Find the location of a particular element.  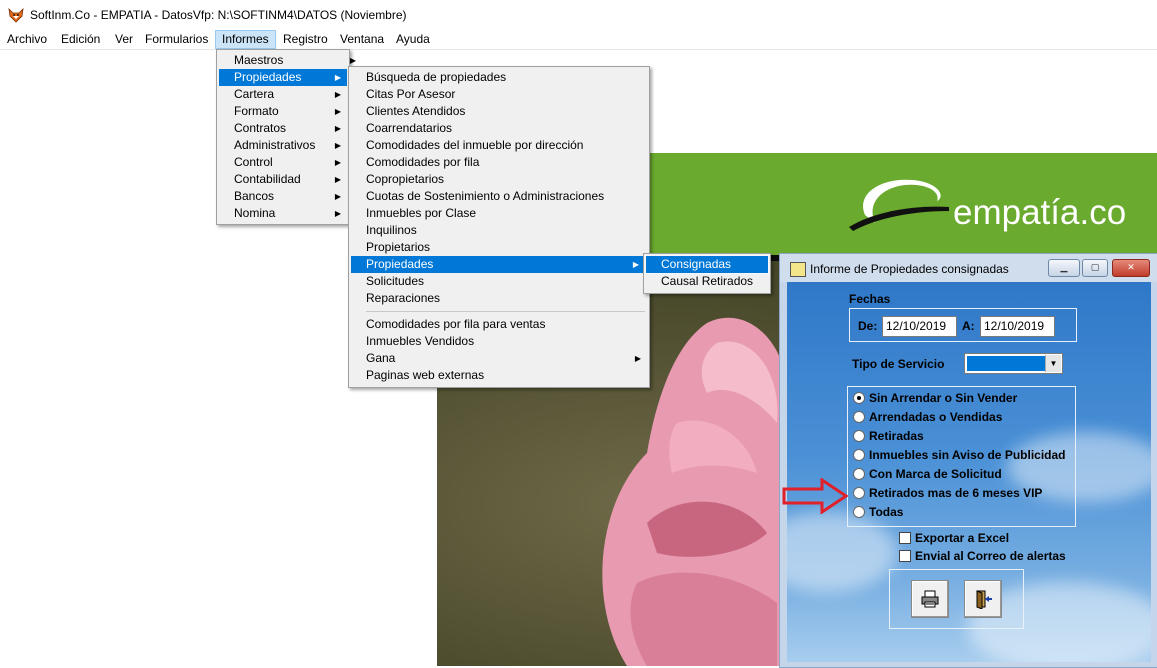

de-label: De: is located at coordinates (868, 326).